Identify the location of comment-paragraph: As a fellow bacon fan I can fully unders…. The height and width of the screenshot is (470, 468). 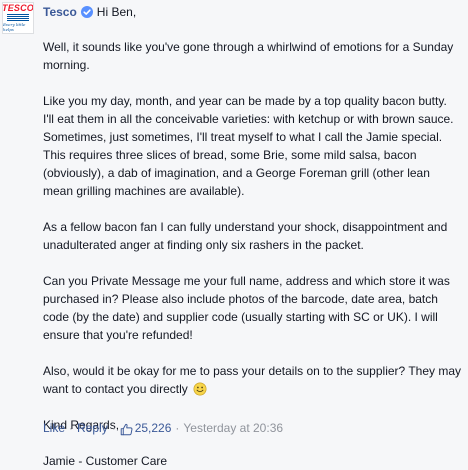
(245, 236).